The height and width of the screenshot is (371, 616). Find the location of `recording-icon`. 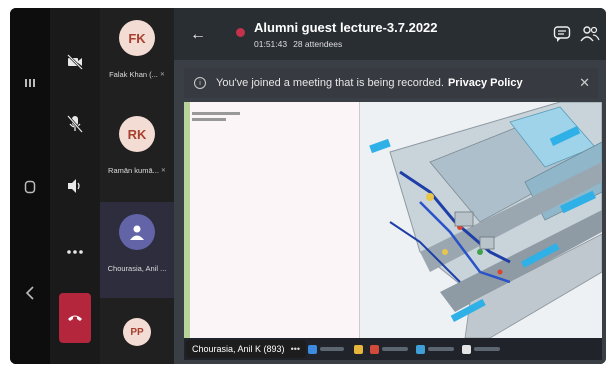

recording-icon is located at coordinates (240, 32).